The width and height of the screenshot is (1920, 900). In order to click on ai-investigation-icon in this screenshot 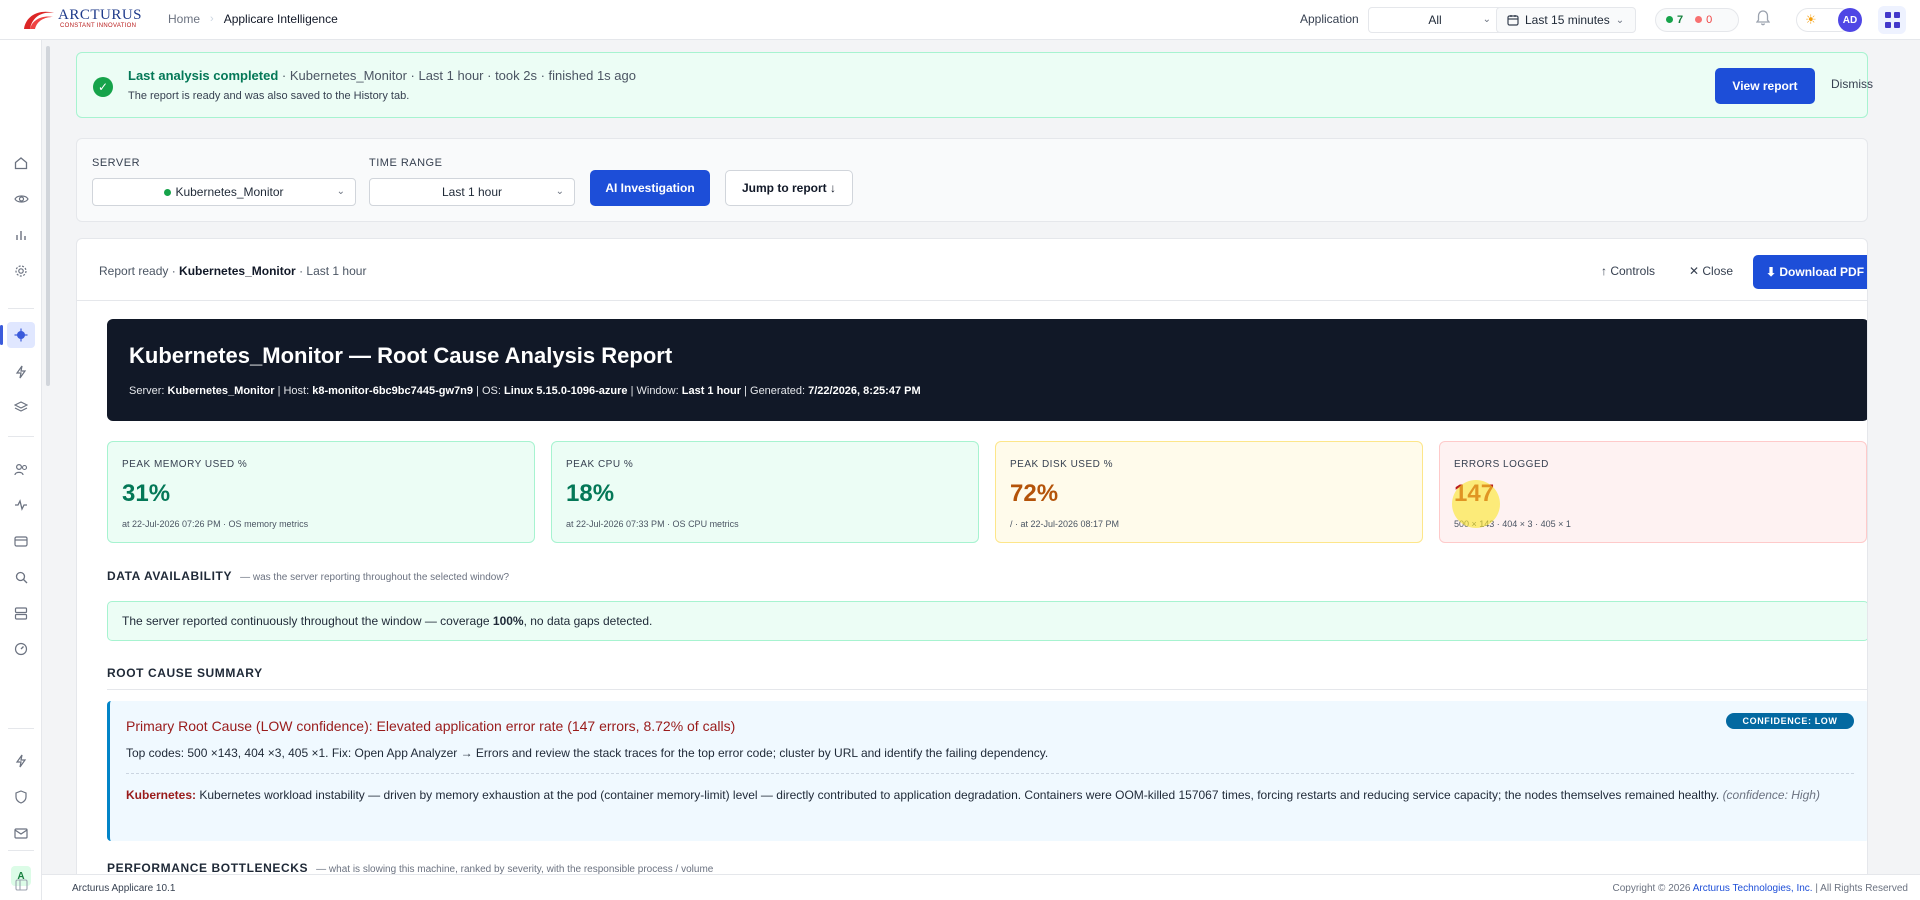, I will do `click(17, 335)`.